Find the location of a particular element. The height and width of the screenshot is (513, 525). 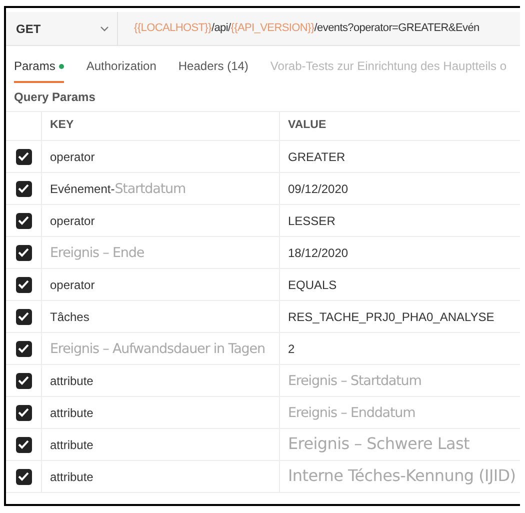

key-field: Evénement-Startdatum is located at coordinates (114, 188).